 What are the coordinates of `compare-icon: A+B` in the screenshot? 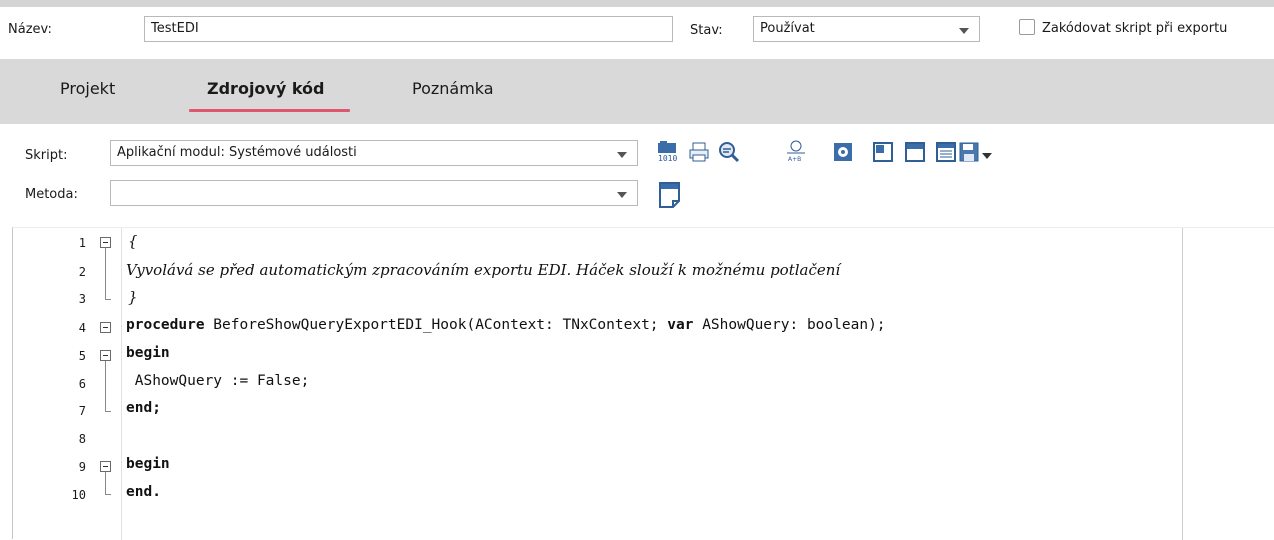 It's located at (796, 151).